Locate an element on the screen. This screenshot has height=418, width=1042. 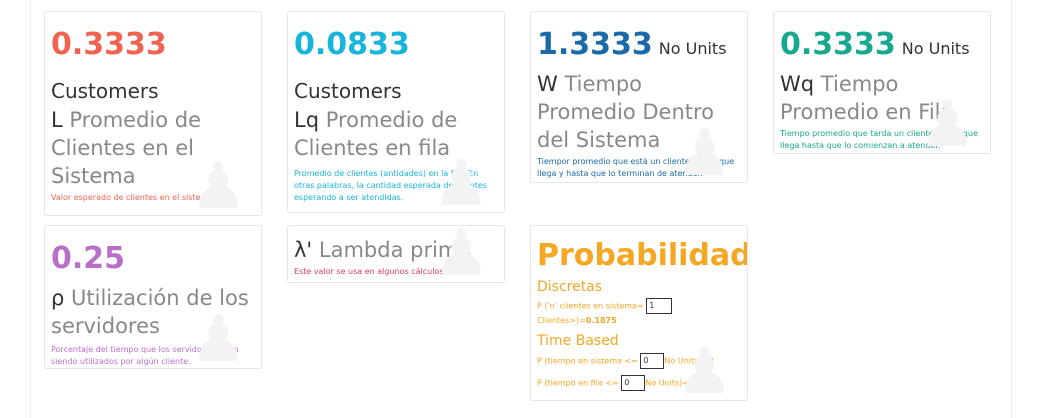
l-title: L Promedio de Clientes en el Sistema is located at coordinates (153, 148).